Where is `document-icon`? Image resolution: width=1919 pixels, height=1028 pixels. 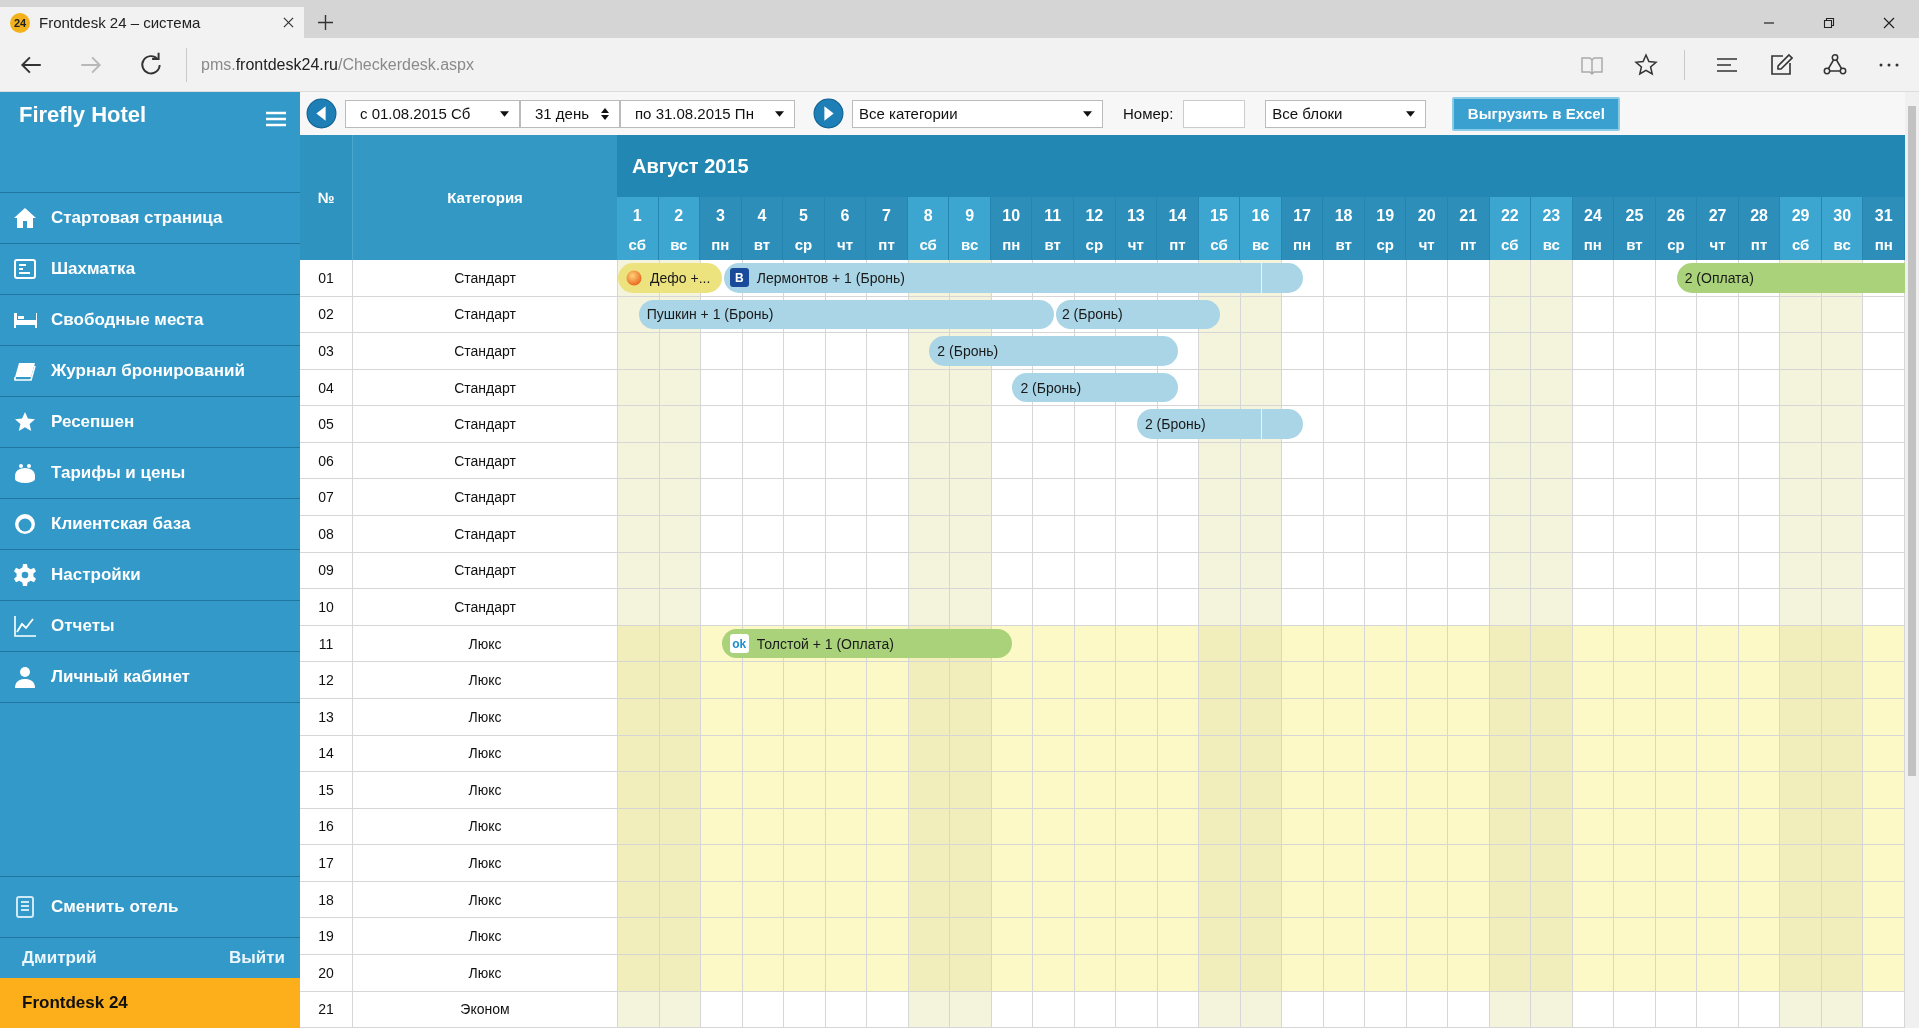
document-icon is located at coordinates (25, 907).